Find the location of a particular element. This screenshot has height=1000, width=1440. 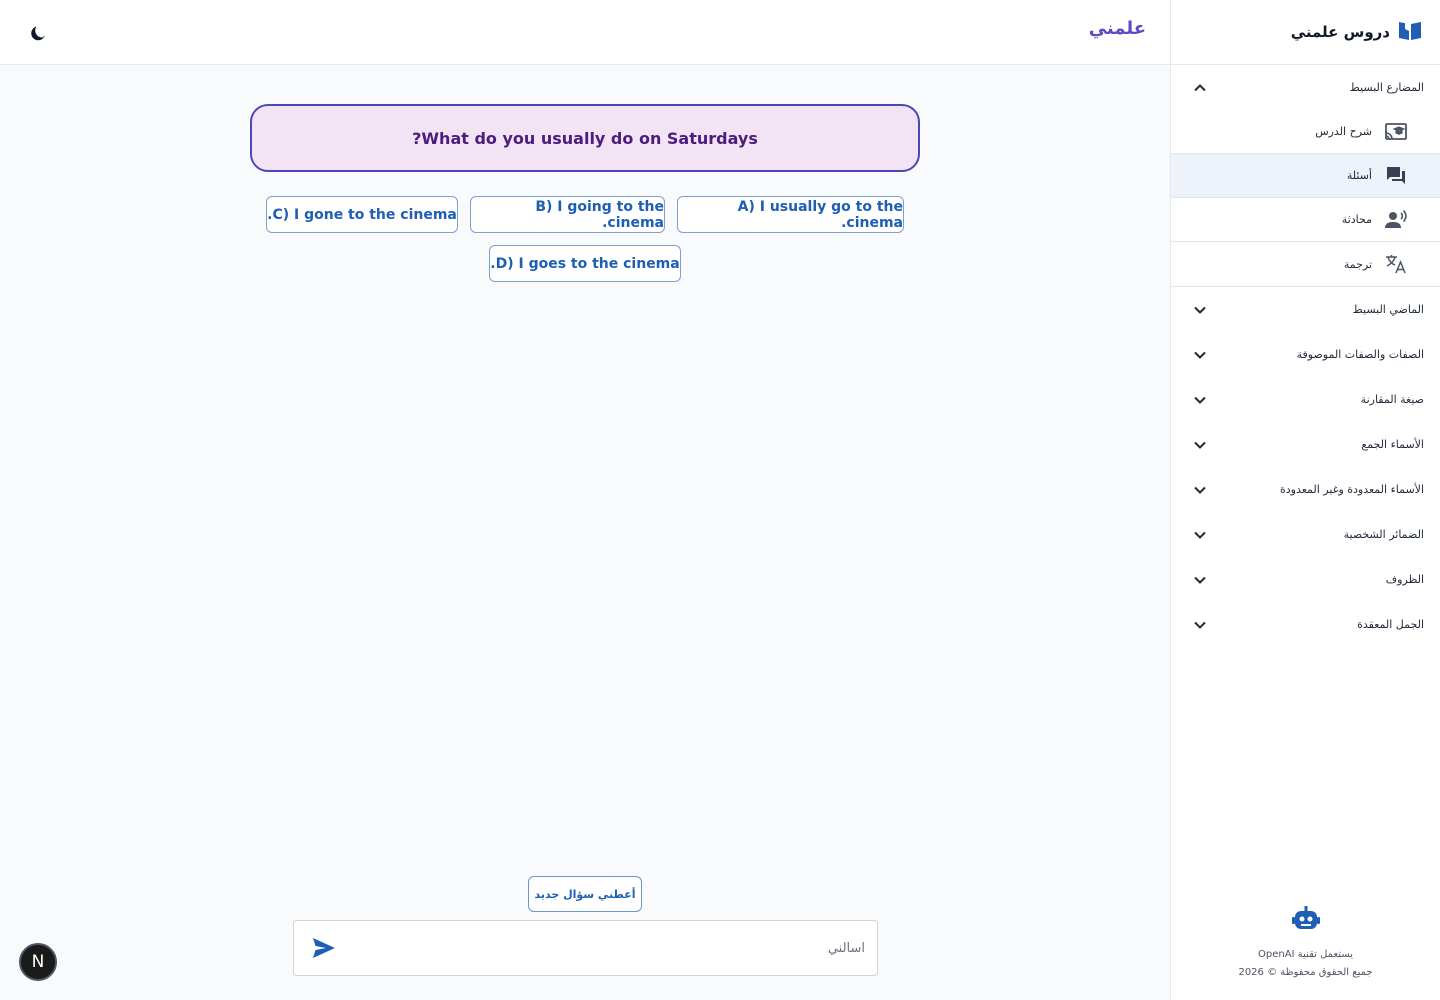

new-question-button: أعطني سؤال جديد is located at coordinates (585, 894).